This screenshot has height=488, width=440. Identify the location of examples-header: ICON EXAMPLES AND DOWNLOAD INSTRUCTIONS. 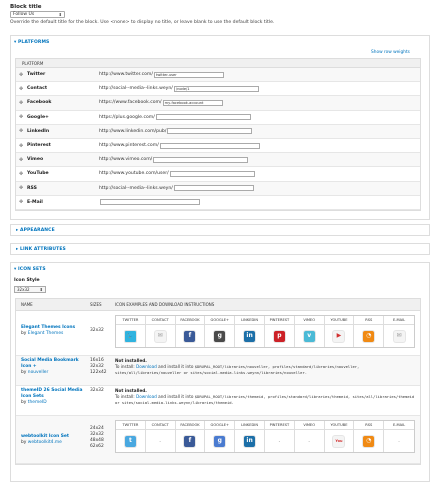
(165, 304).